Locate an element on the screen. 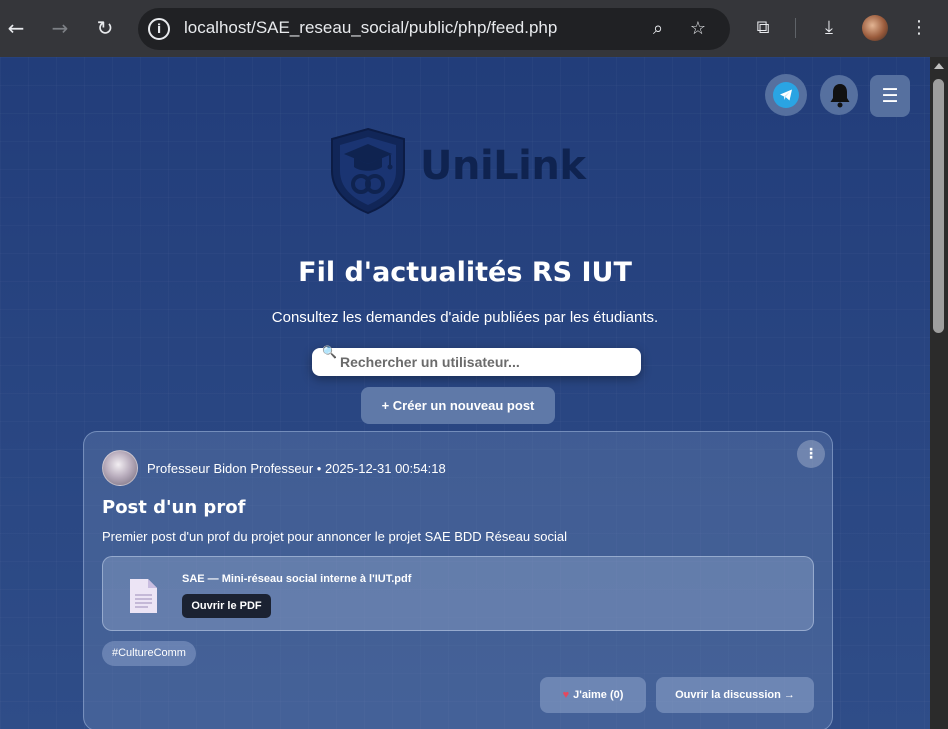 The width and height of the screenshot is (948, 729). scroll-thumb is located at coordinates (938, 206).